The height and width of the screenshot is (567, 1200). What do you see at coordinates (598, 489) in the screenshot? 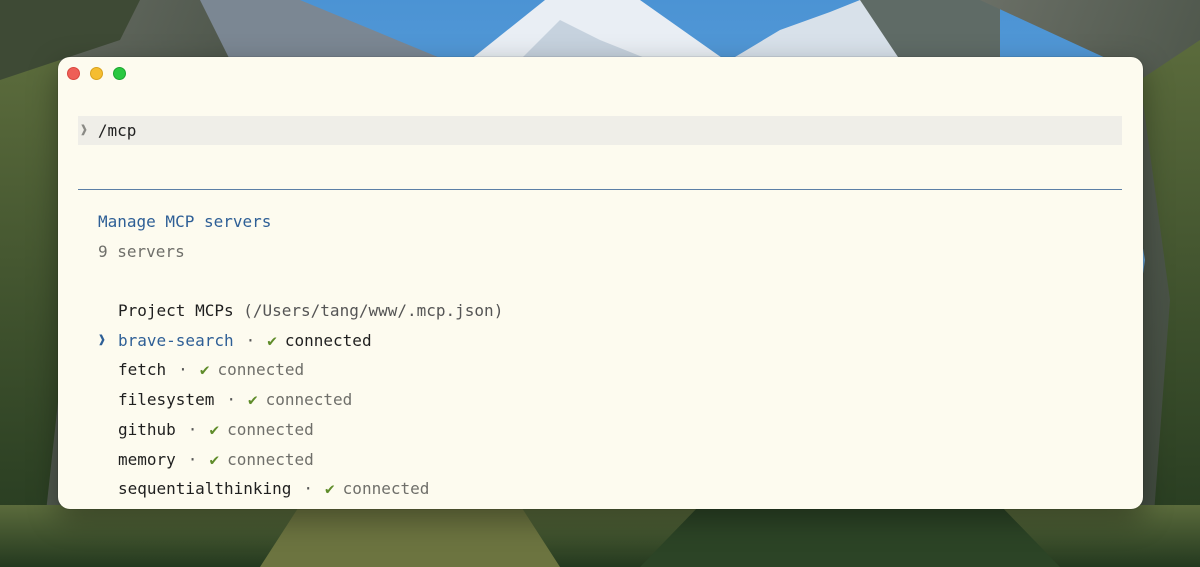
I see `server-row-sequentialthinking: sequentialthinking · ✔ connected` at bounding box center [598, 489].